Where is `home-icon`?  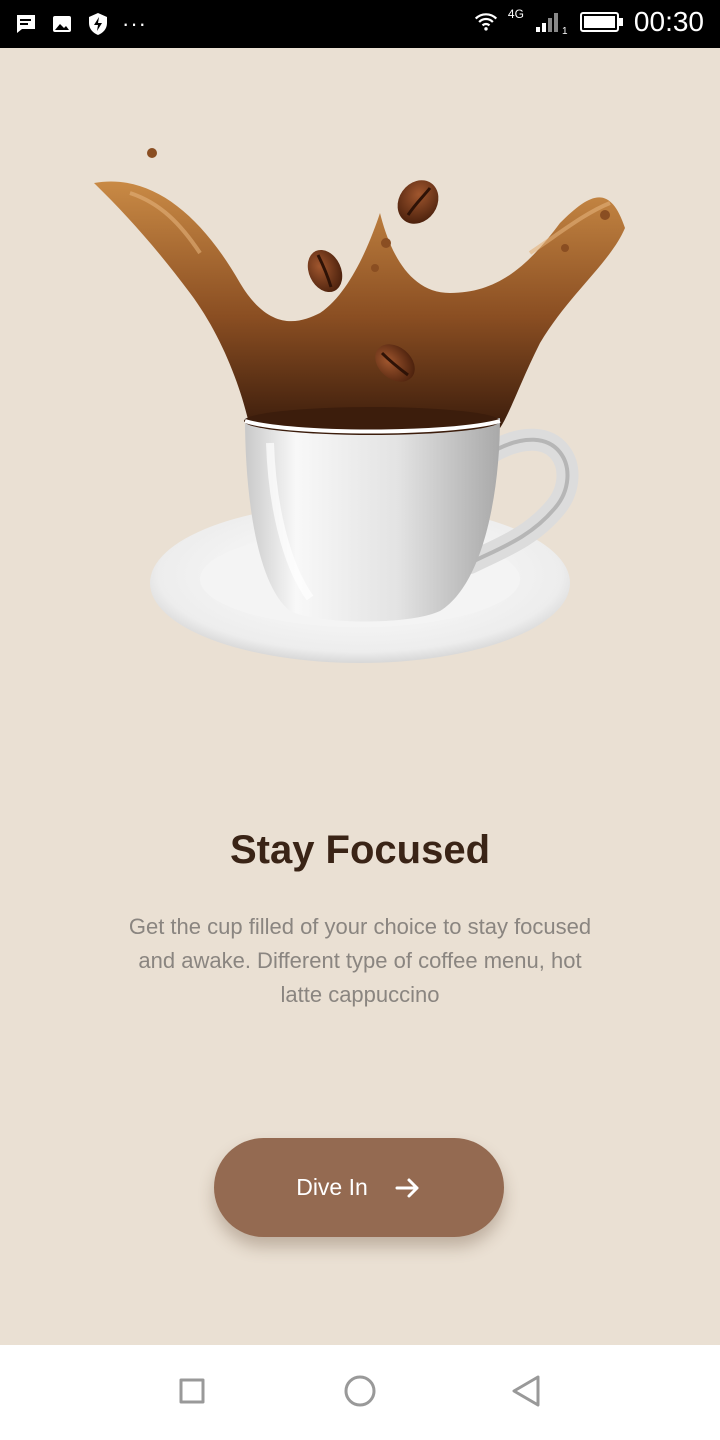 home-icon is located at coordinates (360, 1393).